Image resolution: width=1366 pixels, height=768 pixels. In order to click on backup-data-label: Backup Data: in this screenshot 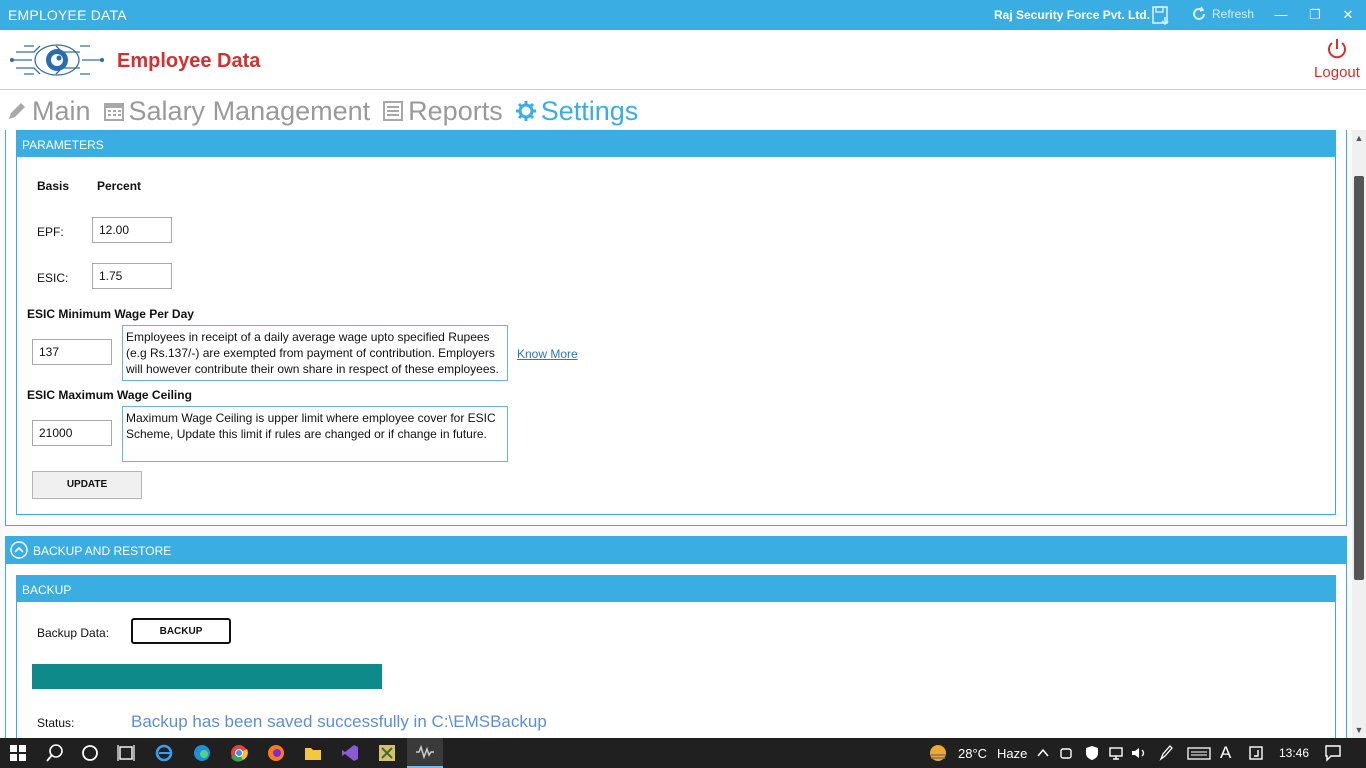, I will do `click(73, 633)`.